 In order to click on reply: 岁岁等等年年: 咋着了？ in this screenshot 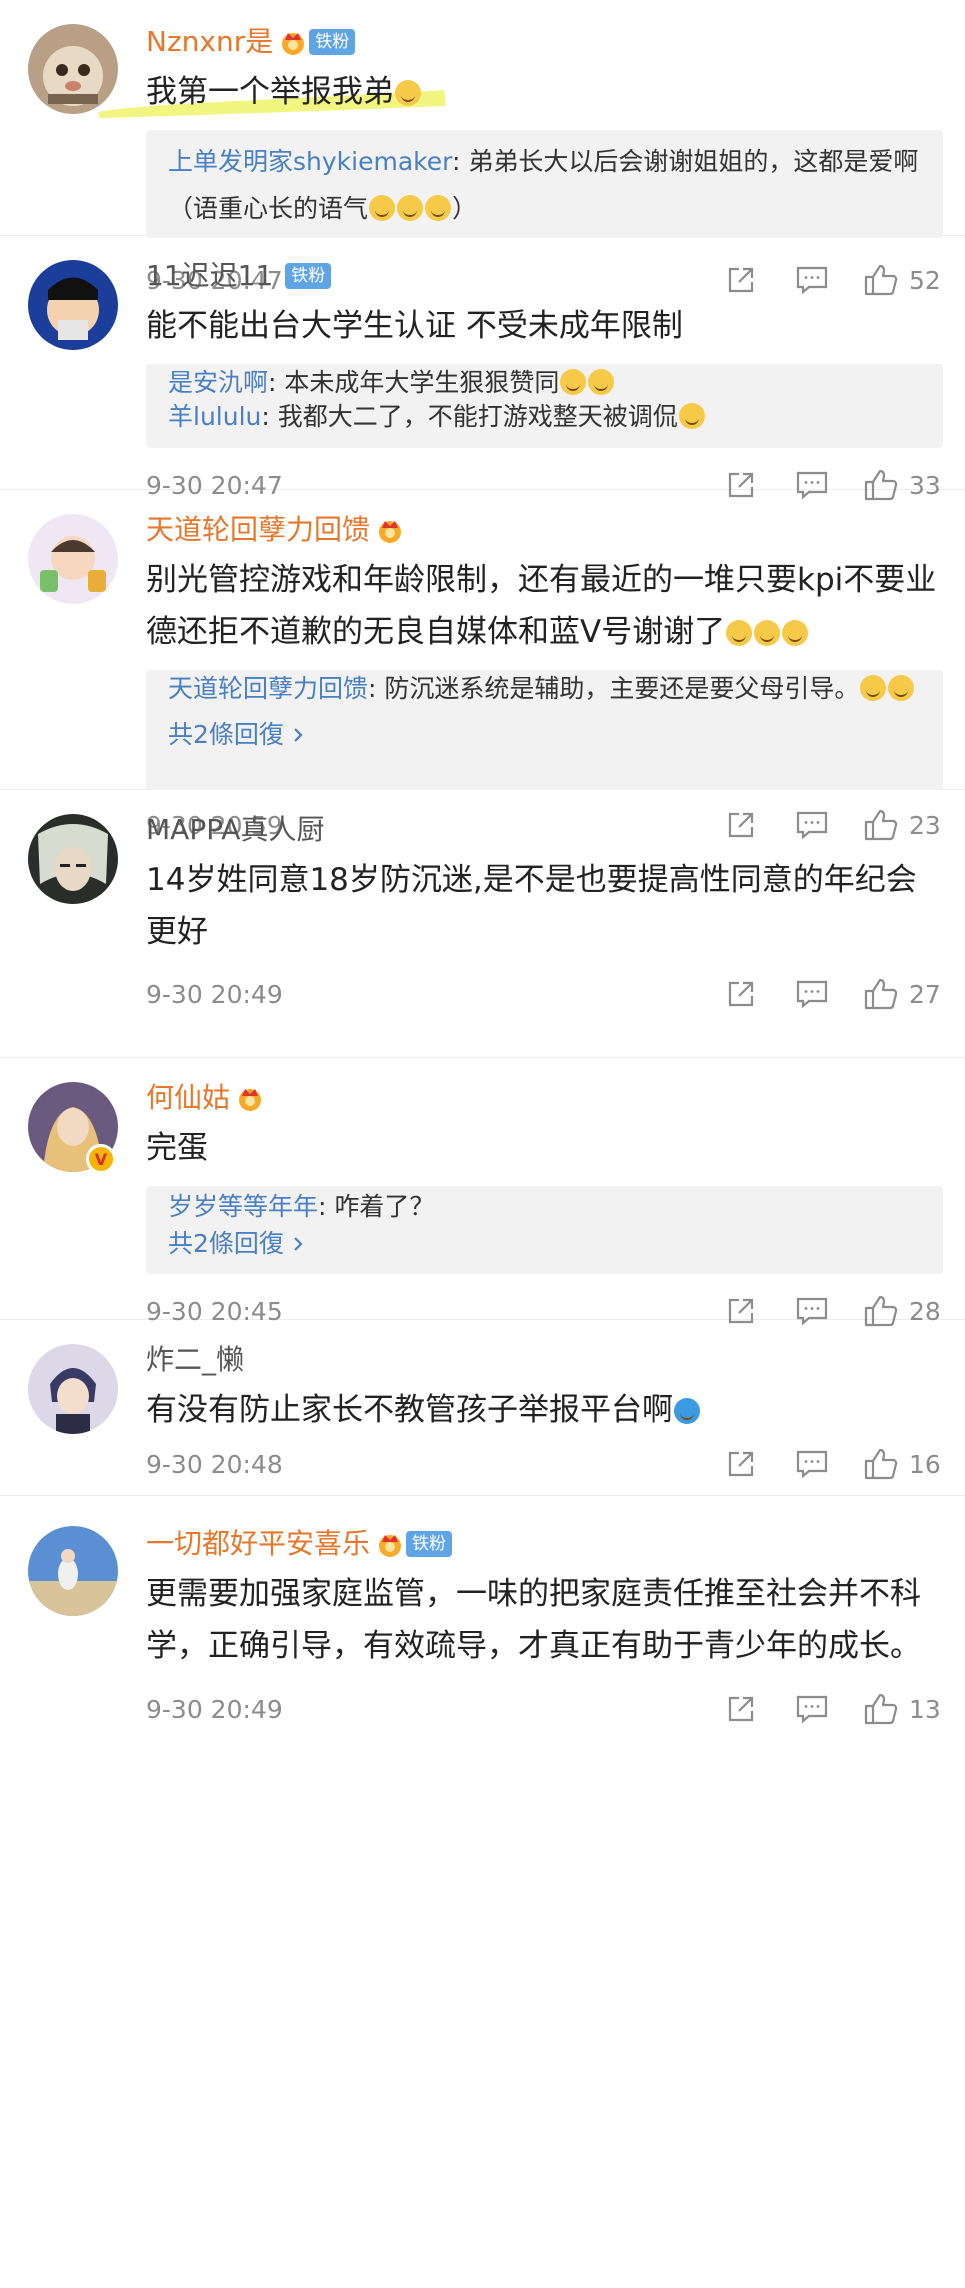, I will do `click(544, 1207)`.